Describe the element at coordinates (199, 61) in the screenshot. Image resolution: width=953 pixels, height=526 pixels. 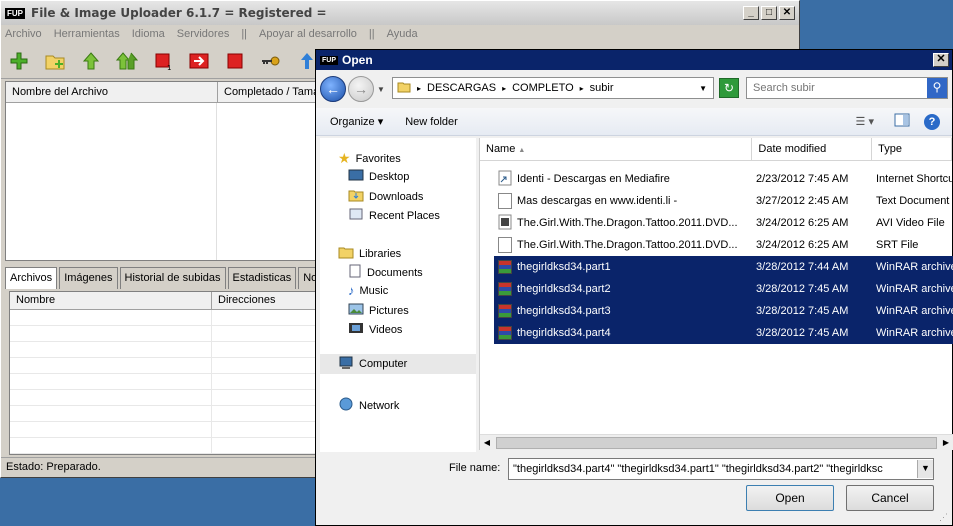
I see `move-icon` at that location.